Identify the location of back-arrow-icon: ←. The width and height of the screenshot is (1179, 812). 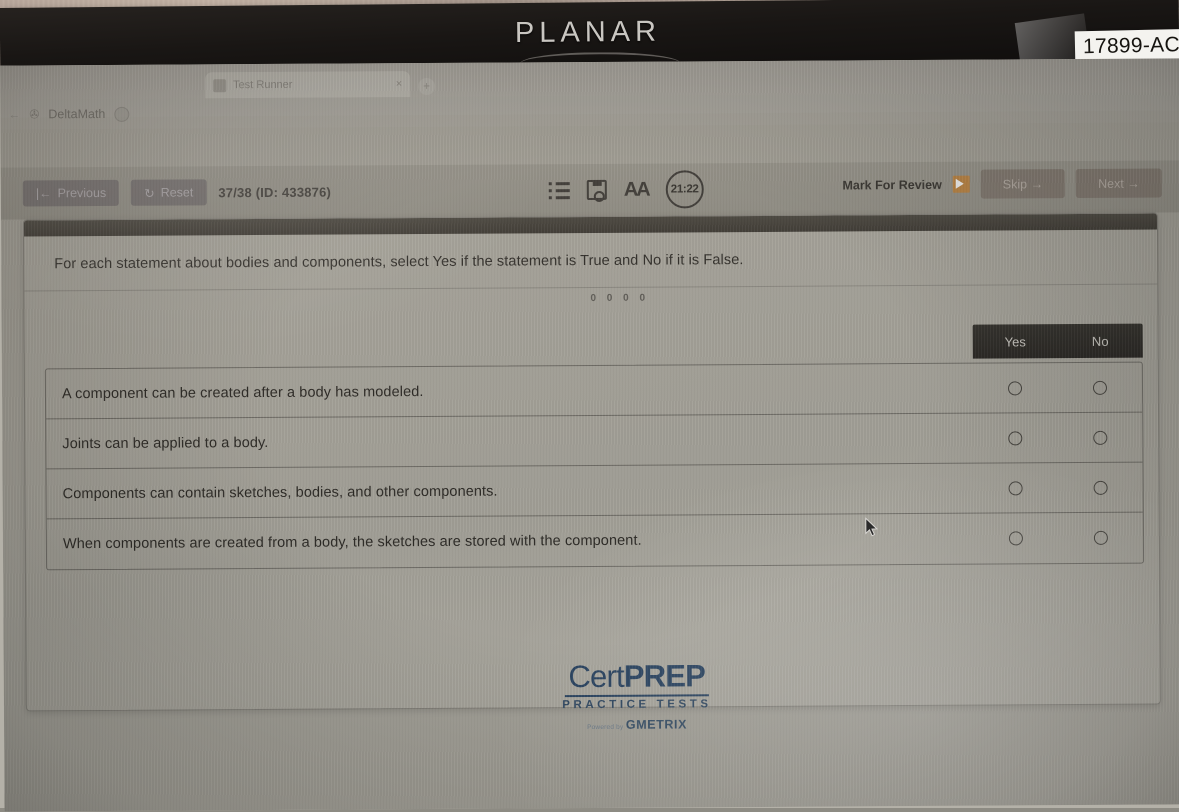
(14, 114).